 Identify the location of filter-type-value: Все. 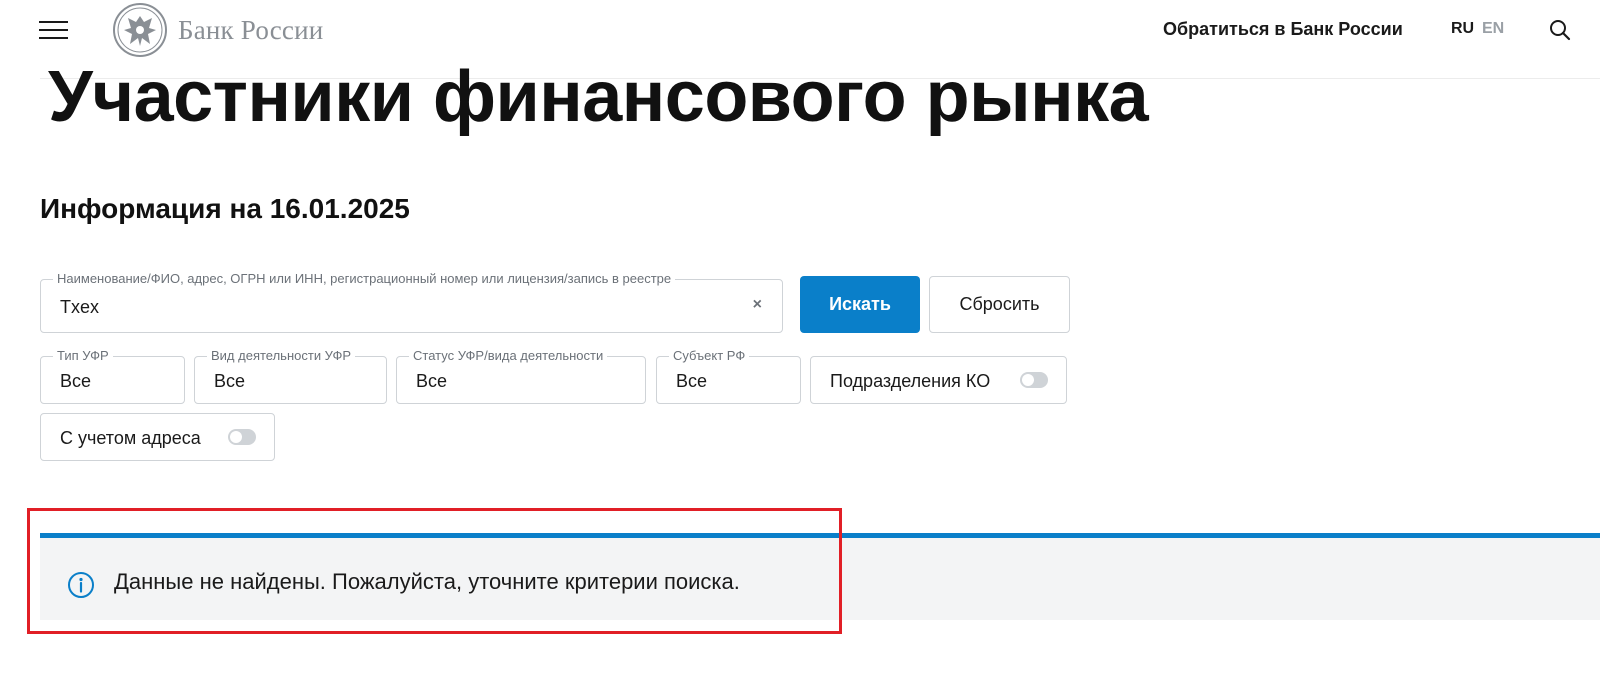
(76, 381).